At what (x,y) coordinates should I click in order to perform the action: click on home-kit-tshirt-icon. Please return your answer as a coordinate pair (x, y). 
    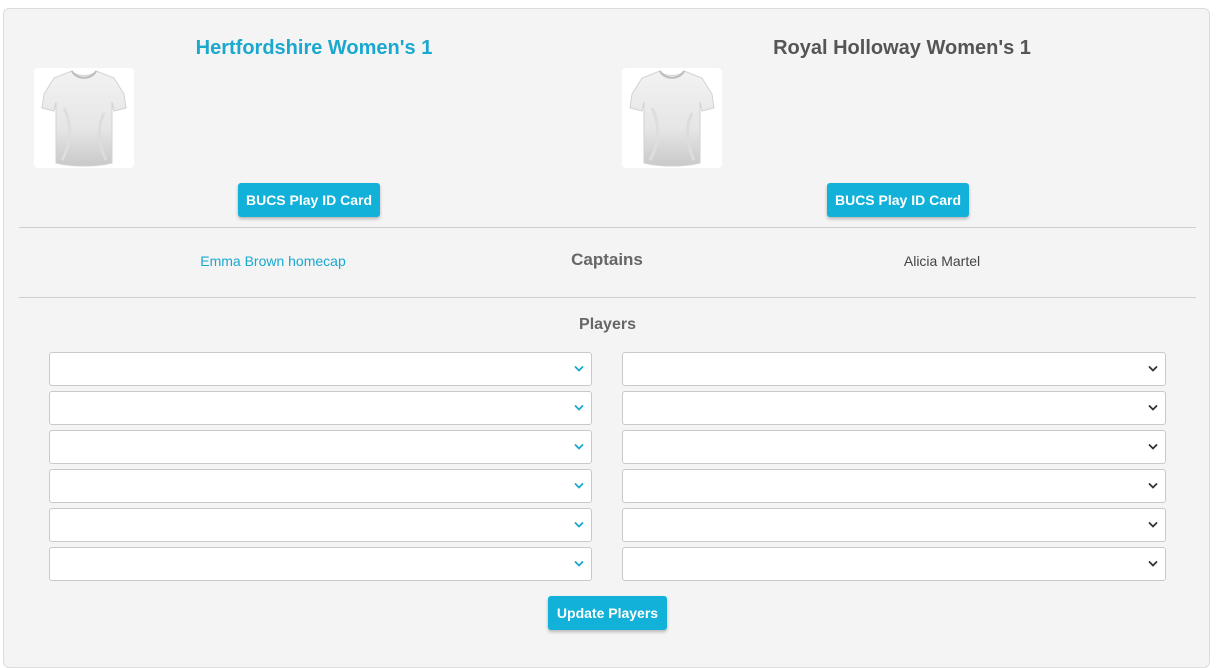
    Looking at the image, I should click on (84, 118).